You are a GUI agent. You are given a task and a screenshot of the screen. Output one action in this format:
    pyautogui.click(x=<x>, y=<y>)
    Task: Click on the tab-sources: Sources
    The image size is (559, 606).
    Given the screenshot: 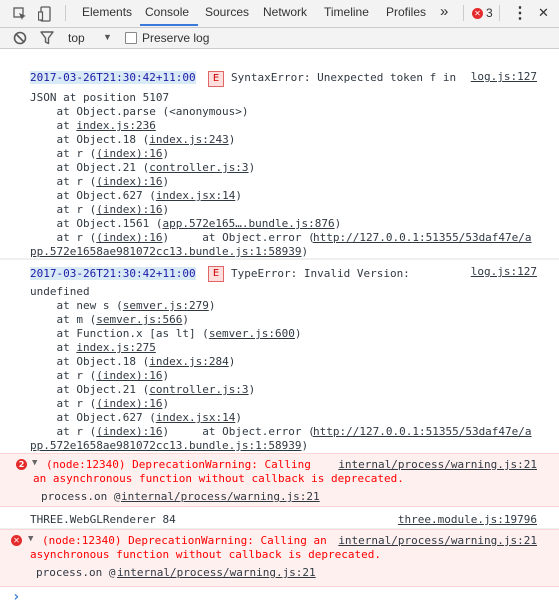 What is the action you would take?
    pyautogui.click(x=227, y=12)
    